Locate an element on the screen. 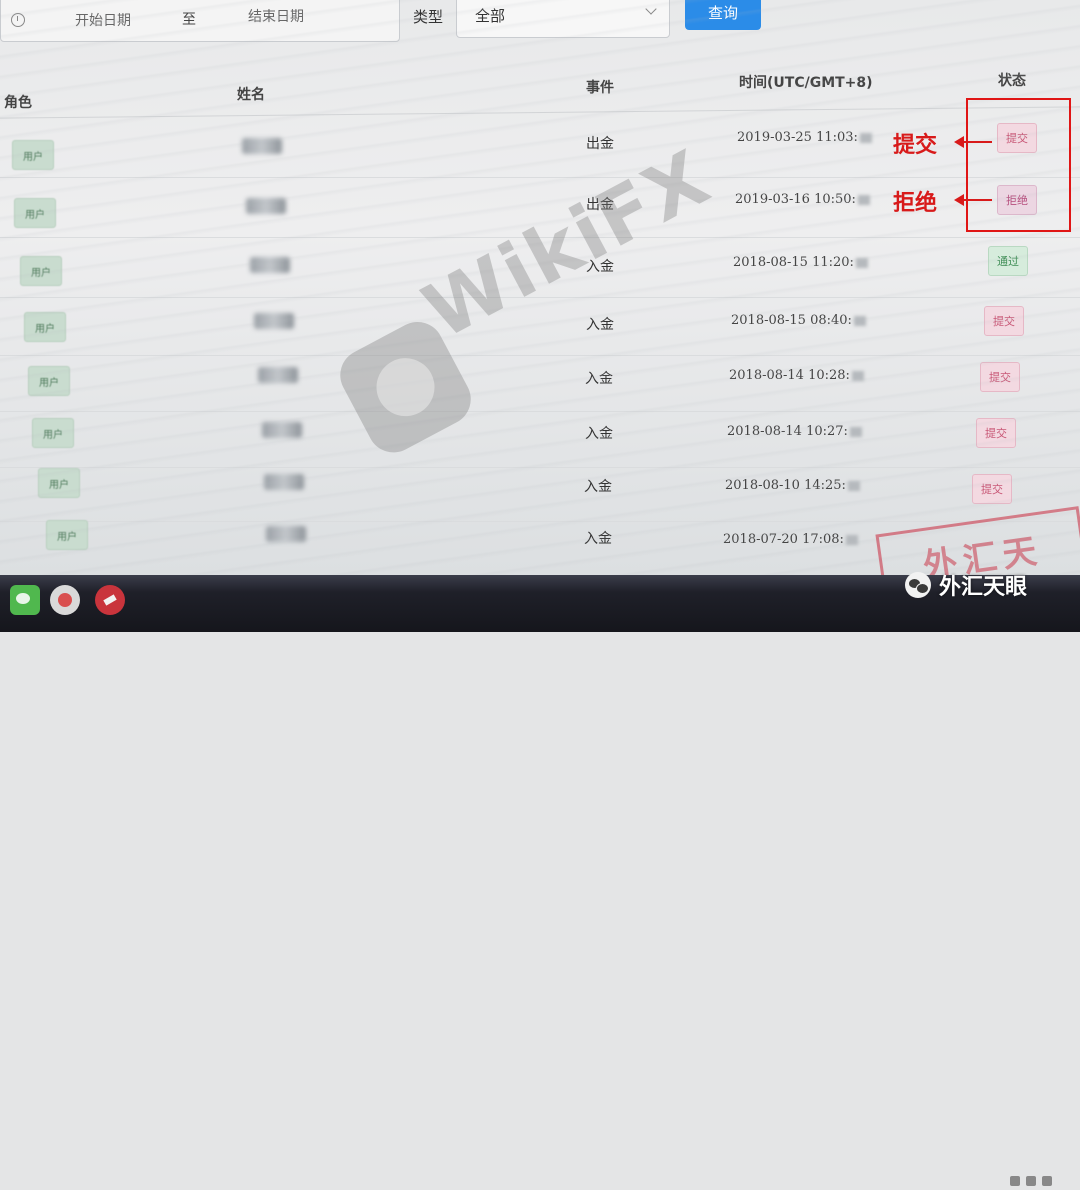 This screenshot has height=1190, width=1080. time-cell: 2018-07-20 17:08: is located at coordinates (790, 539).